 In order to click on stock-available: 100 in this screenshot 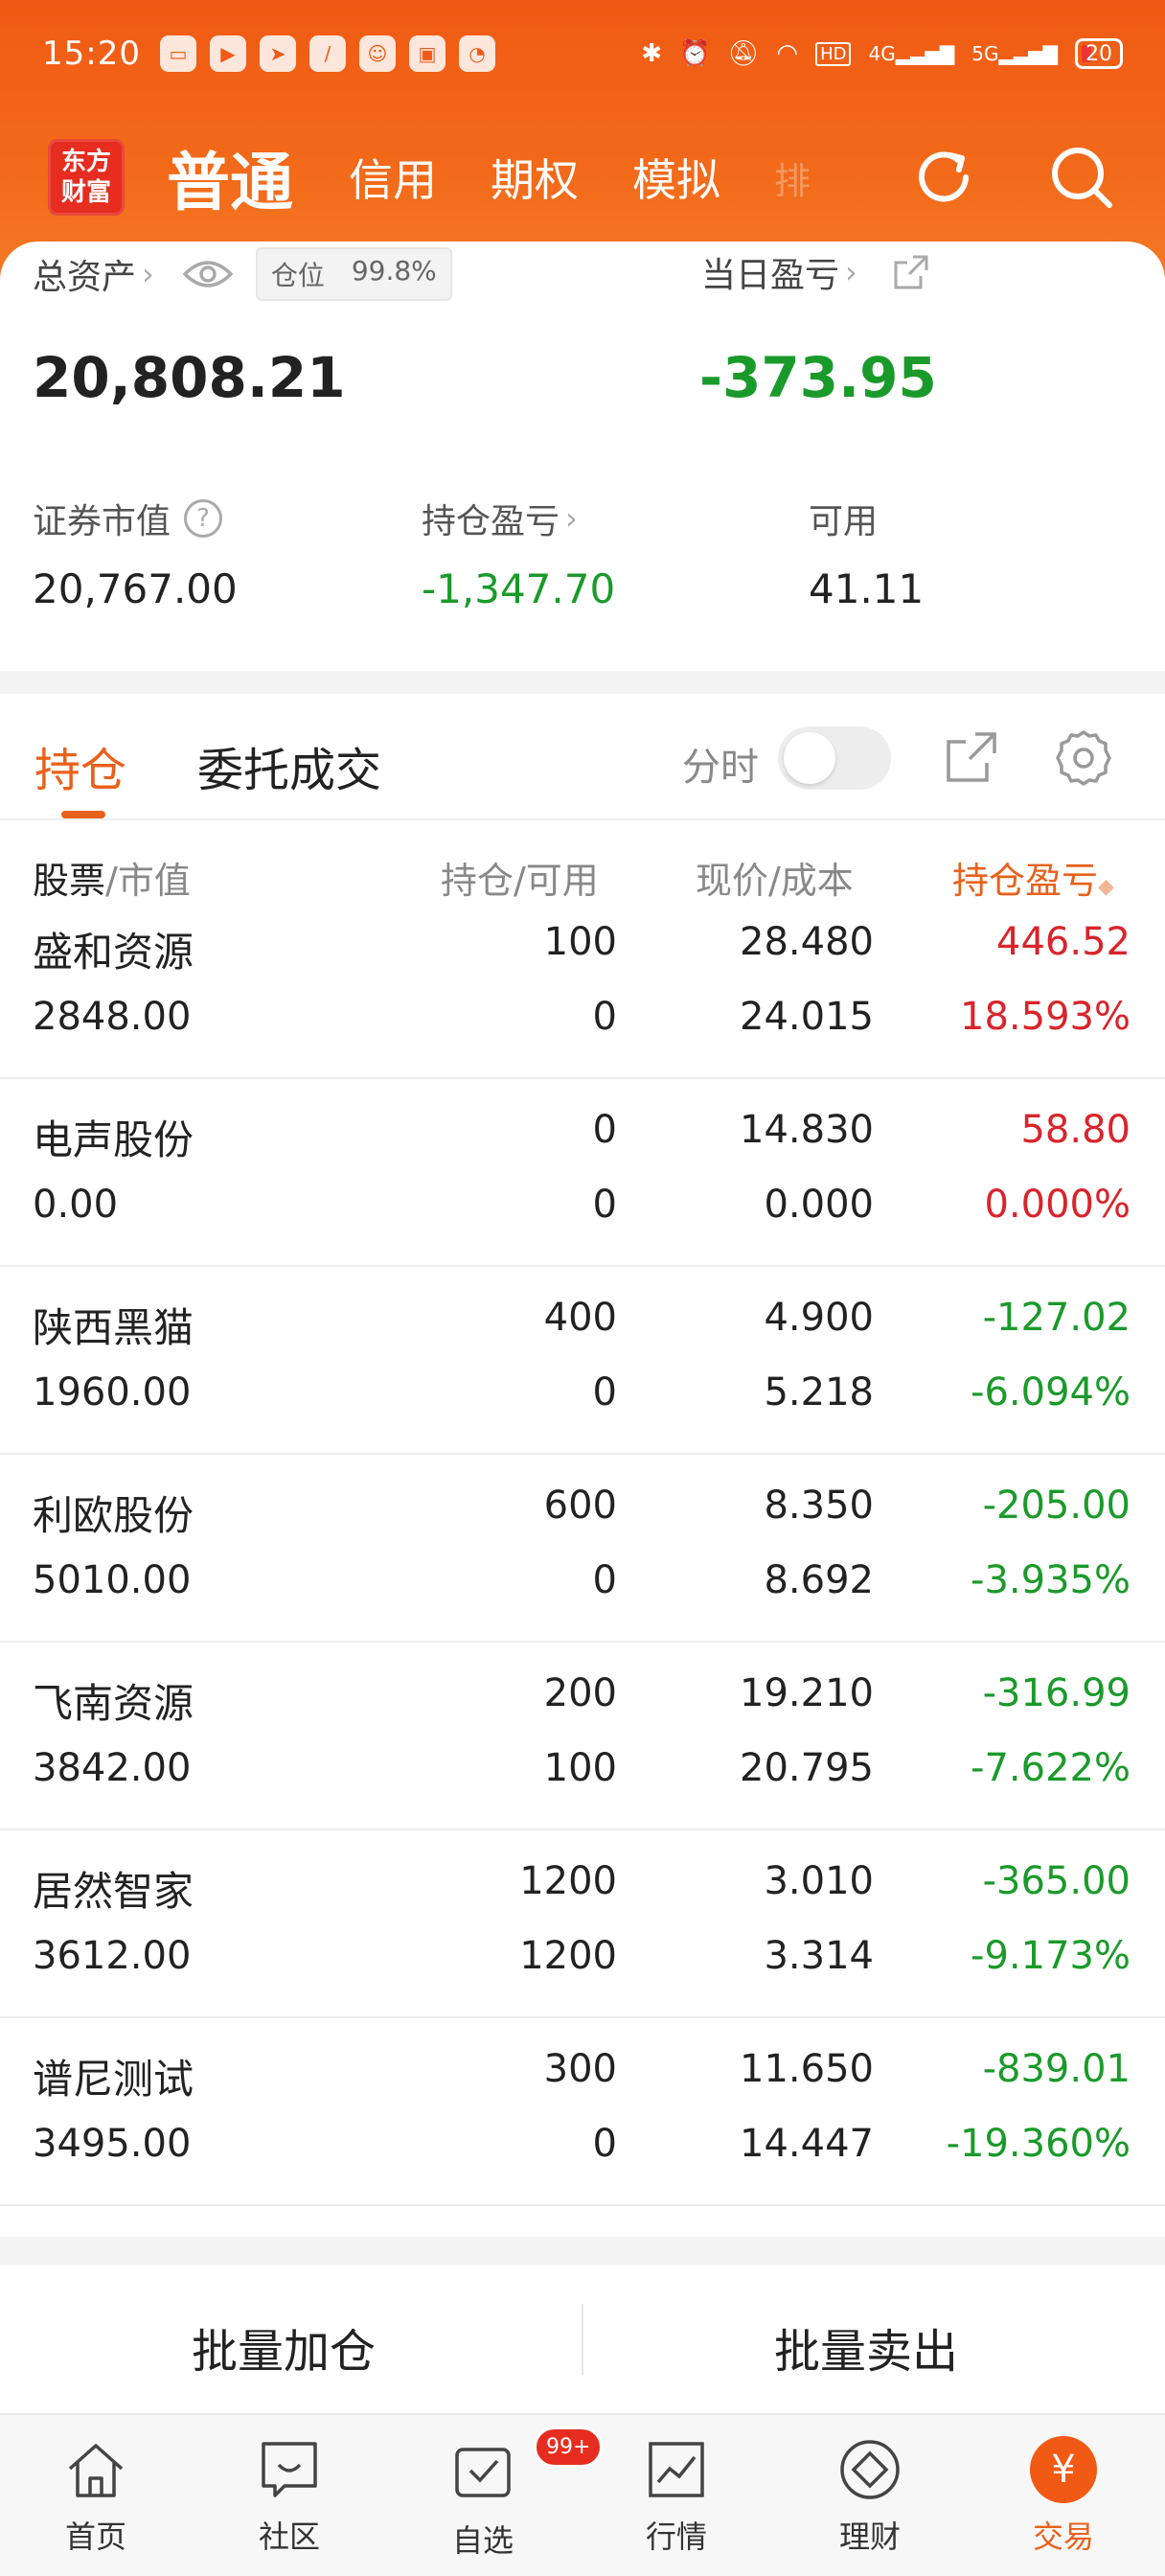, I will do `click(580, 1768)`.